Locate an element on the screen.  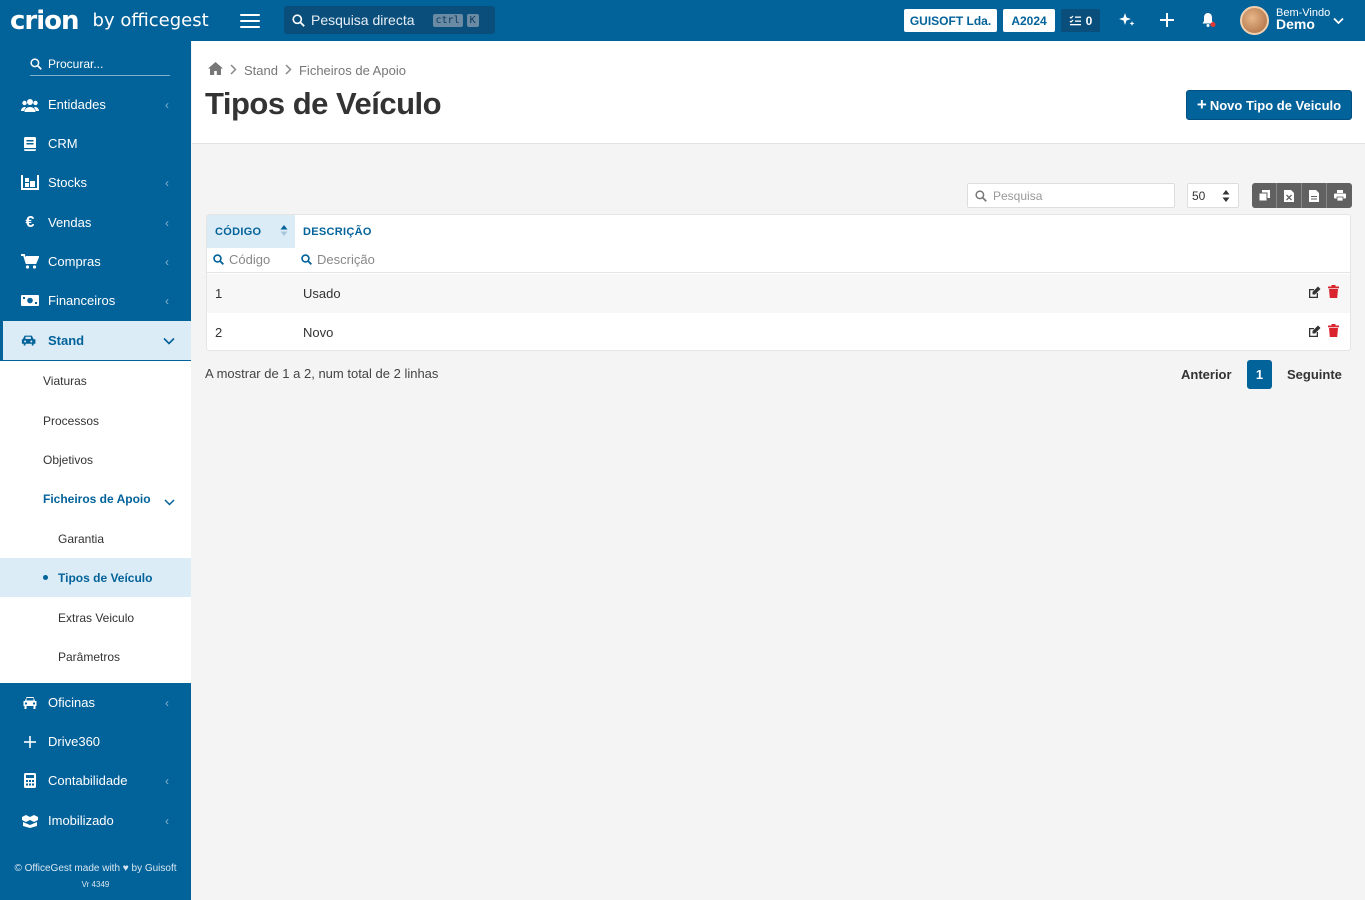
submenu-item-tipos-de-veiculo: Tipos de Veículo is located at coordinates (95, 577).